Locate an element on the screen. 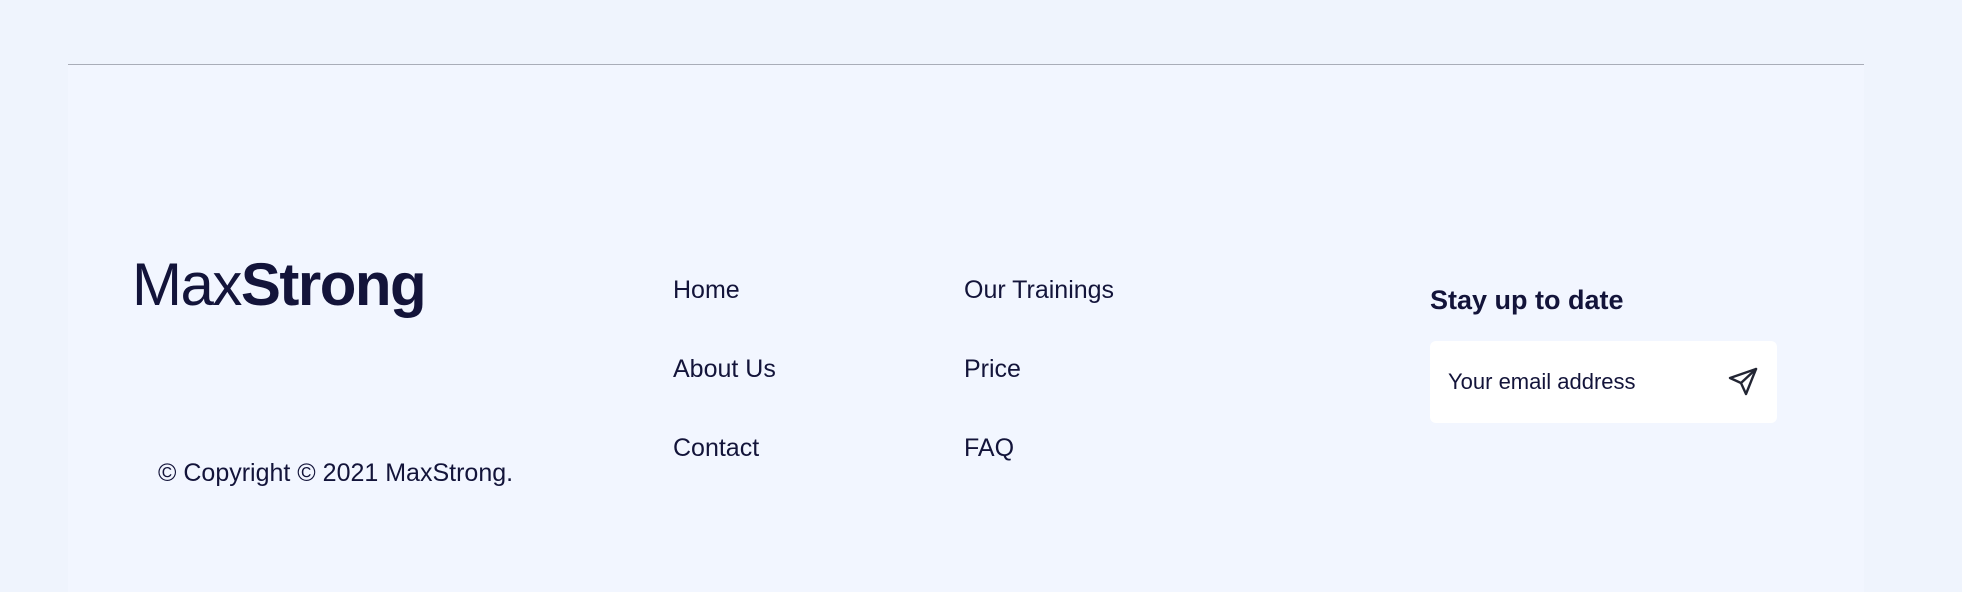 This screenshot has width=1962, height=592. email-form is located at coordinates (1603, 382).